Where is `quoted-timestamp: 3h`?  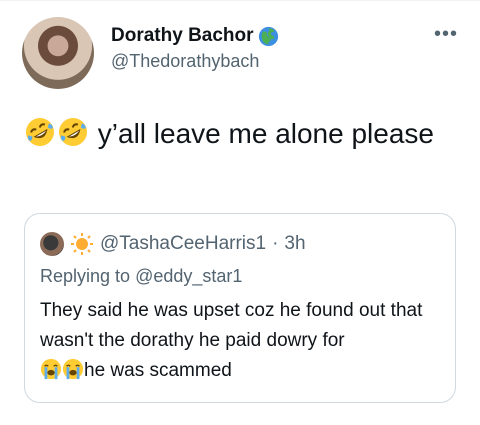
quoted-timestamp: 3h is located at coordinates (294, 244).